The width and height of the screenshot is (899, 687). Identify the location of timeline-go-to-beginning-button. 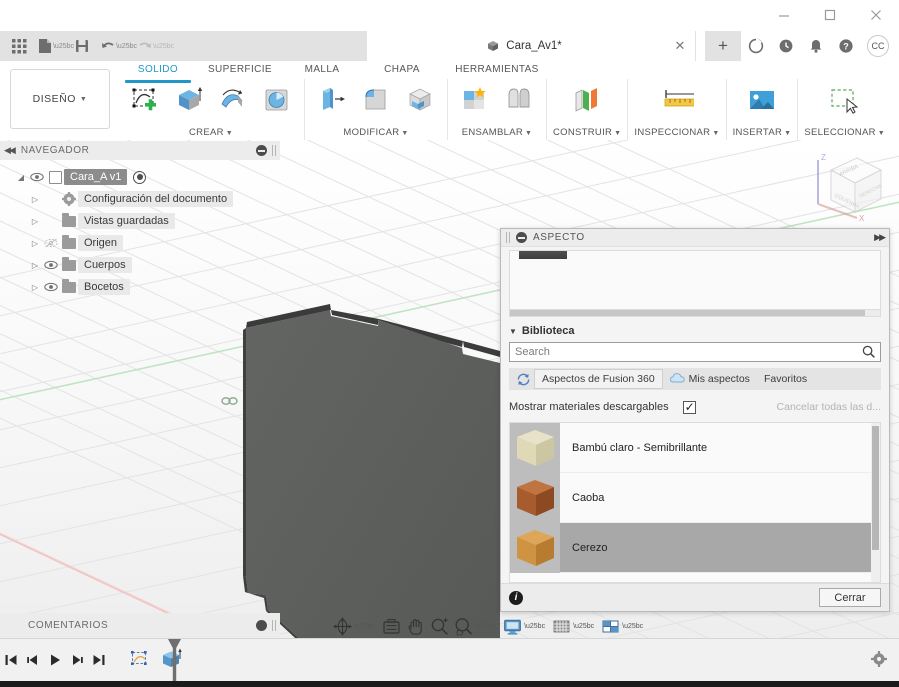
(11, 660).